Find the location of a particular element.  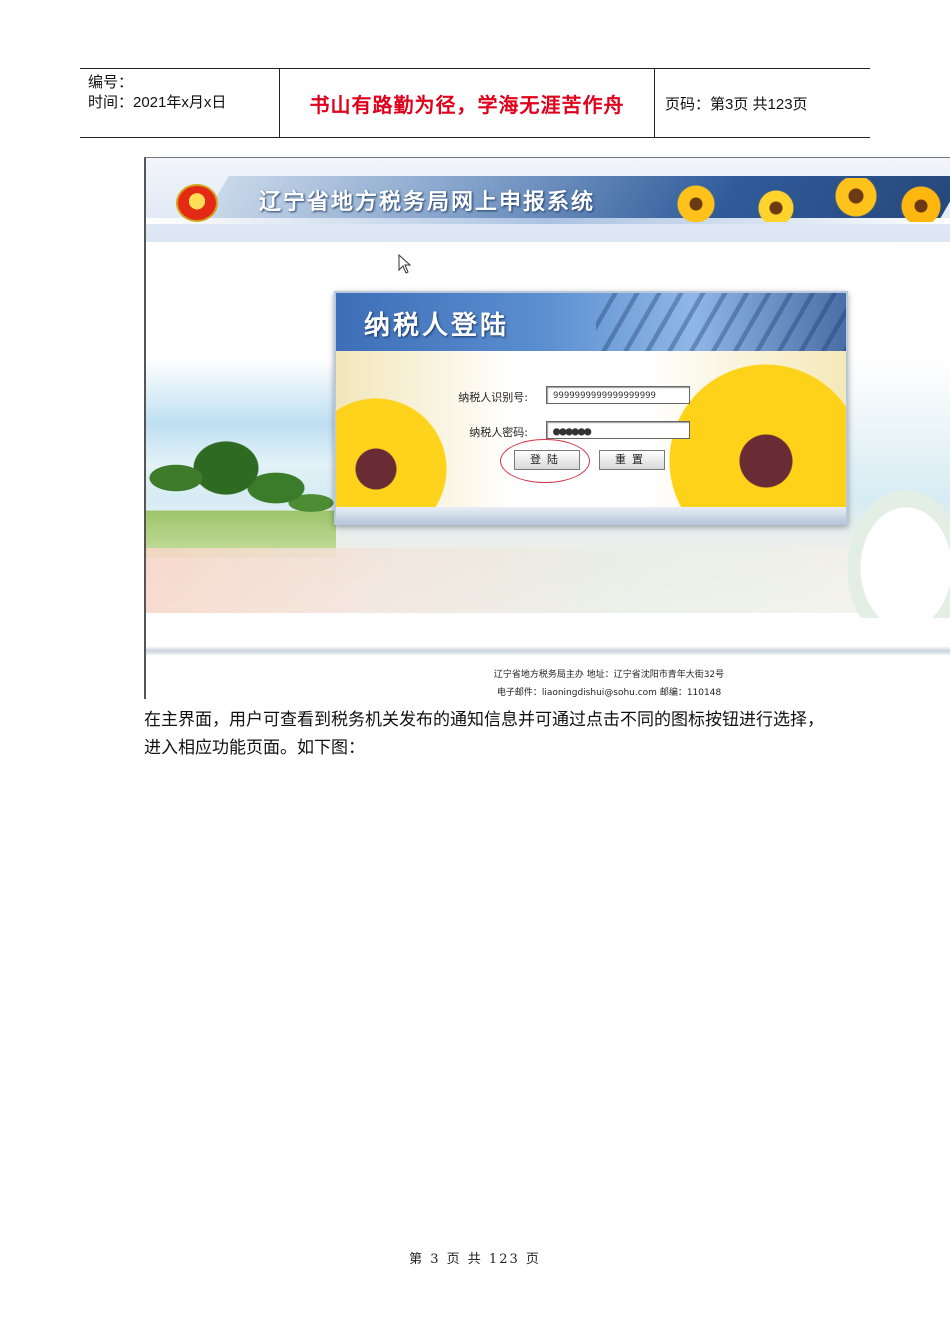

site-banner: 辽宁省地方税务局网上申报系统 is located at coordinates (548, 200).